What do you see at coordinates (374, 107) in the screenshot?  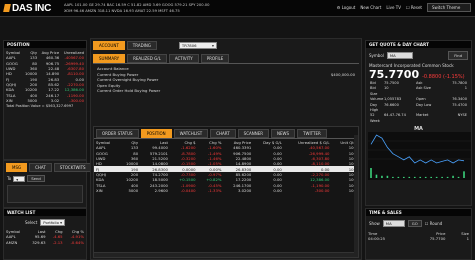 I see `stat-label: Day High` at bounding box center [374, 107].